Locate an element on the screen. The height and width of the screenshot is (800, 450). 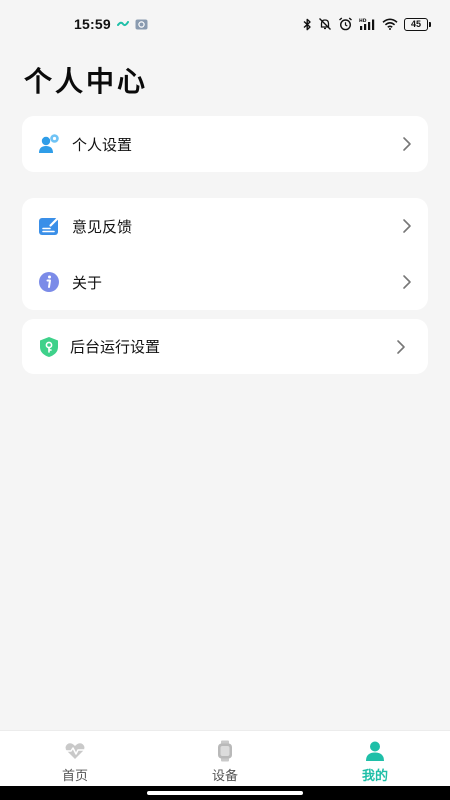
about-item: 关于 is located at coordinates (225, 282).